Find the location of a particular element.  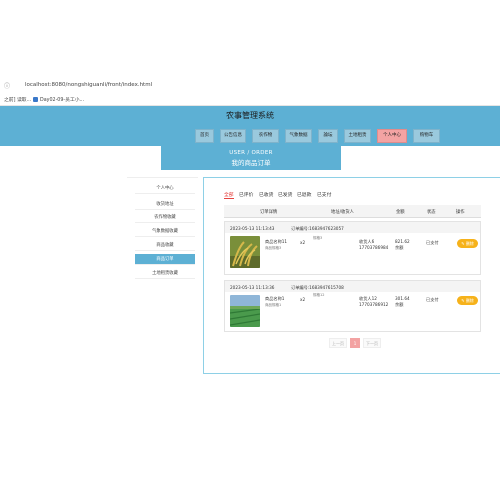

order-number: 订单编号:1683947623057 is located at coordinates (317, 228).